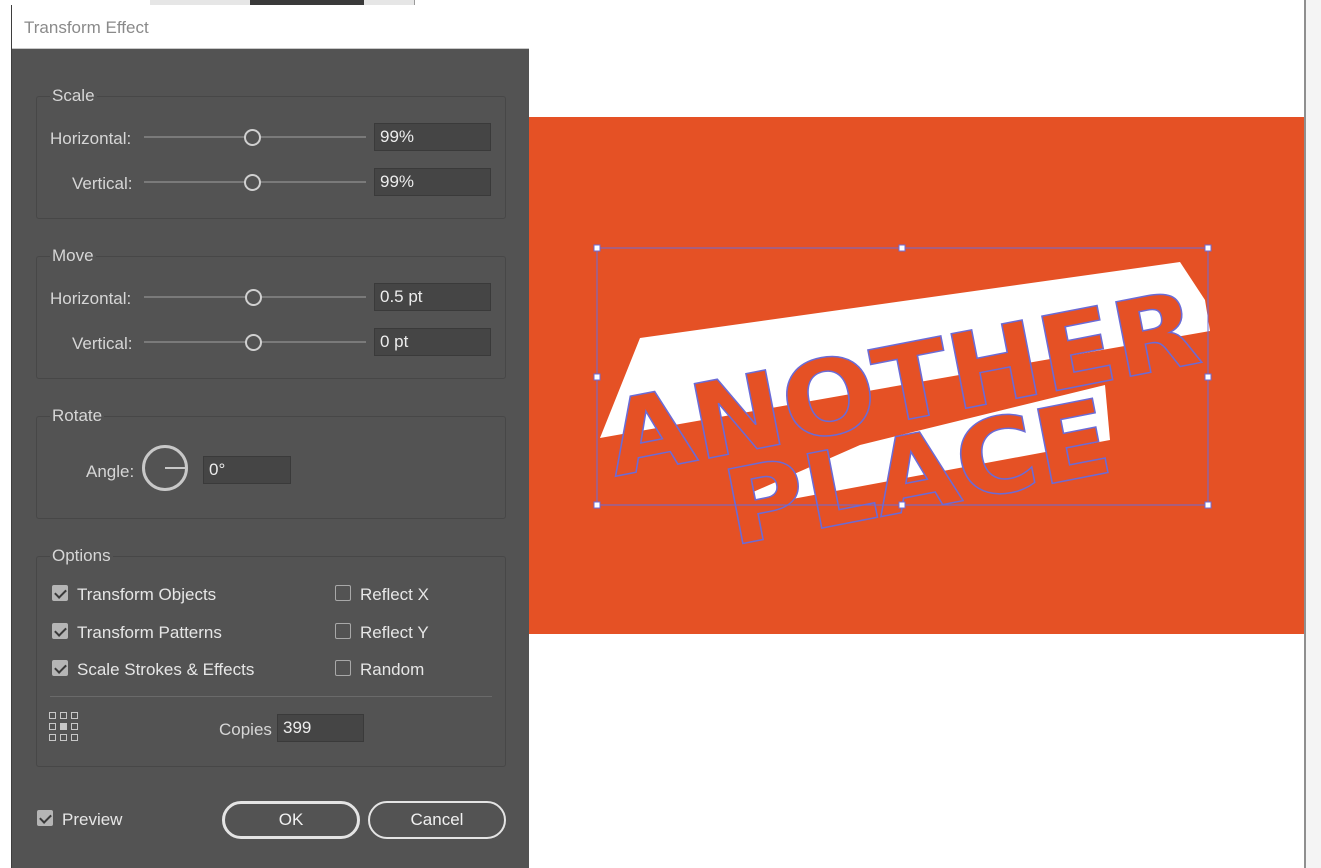 The width and height of the screenshot is (1321, 868). I want to click on scale-group, so click(271, 157).